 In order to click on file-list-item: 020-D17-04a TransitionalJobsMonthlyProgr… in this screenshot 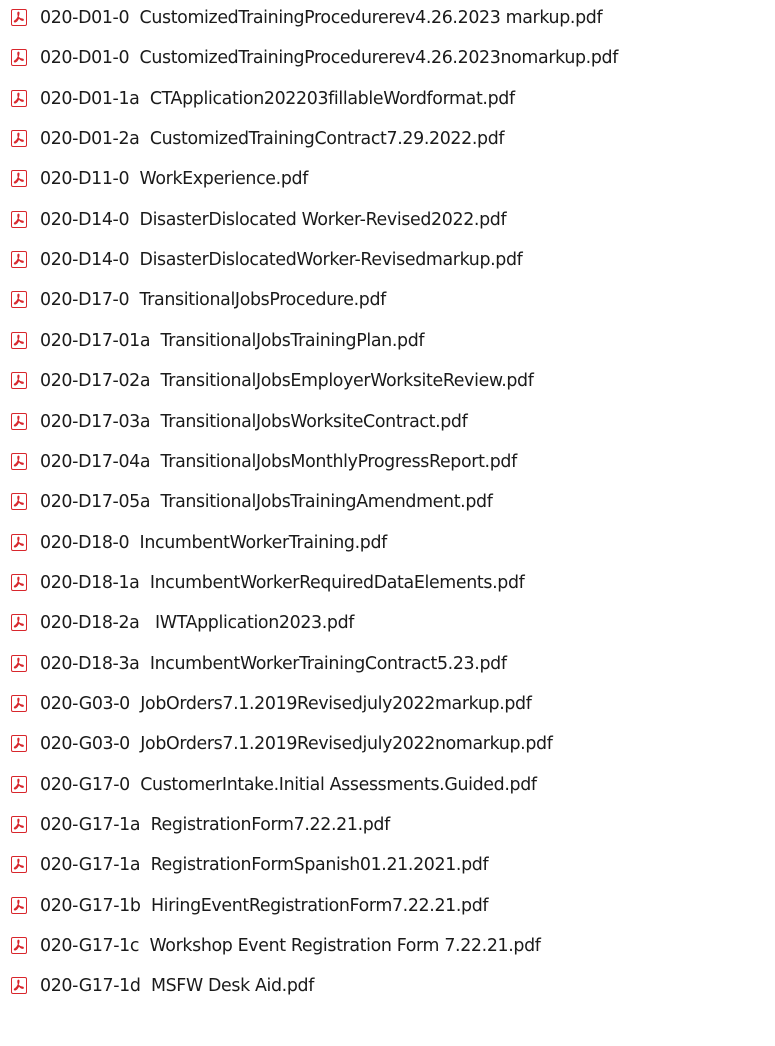, I will do `click(387, 463)`.